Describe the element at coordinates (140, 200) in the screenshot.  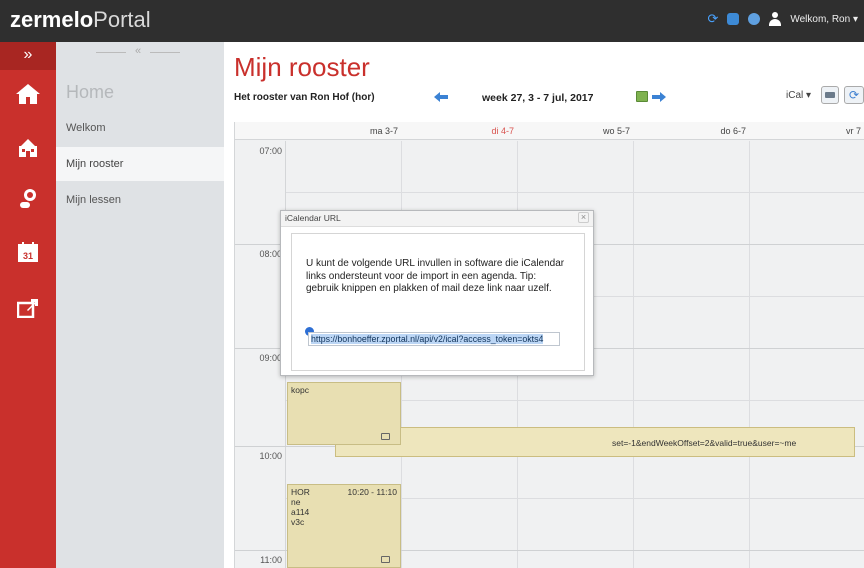
I see `nav-item-mijn-lessen: Mijn lessen` at that location.